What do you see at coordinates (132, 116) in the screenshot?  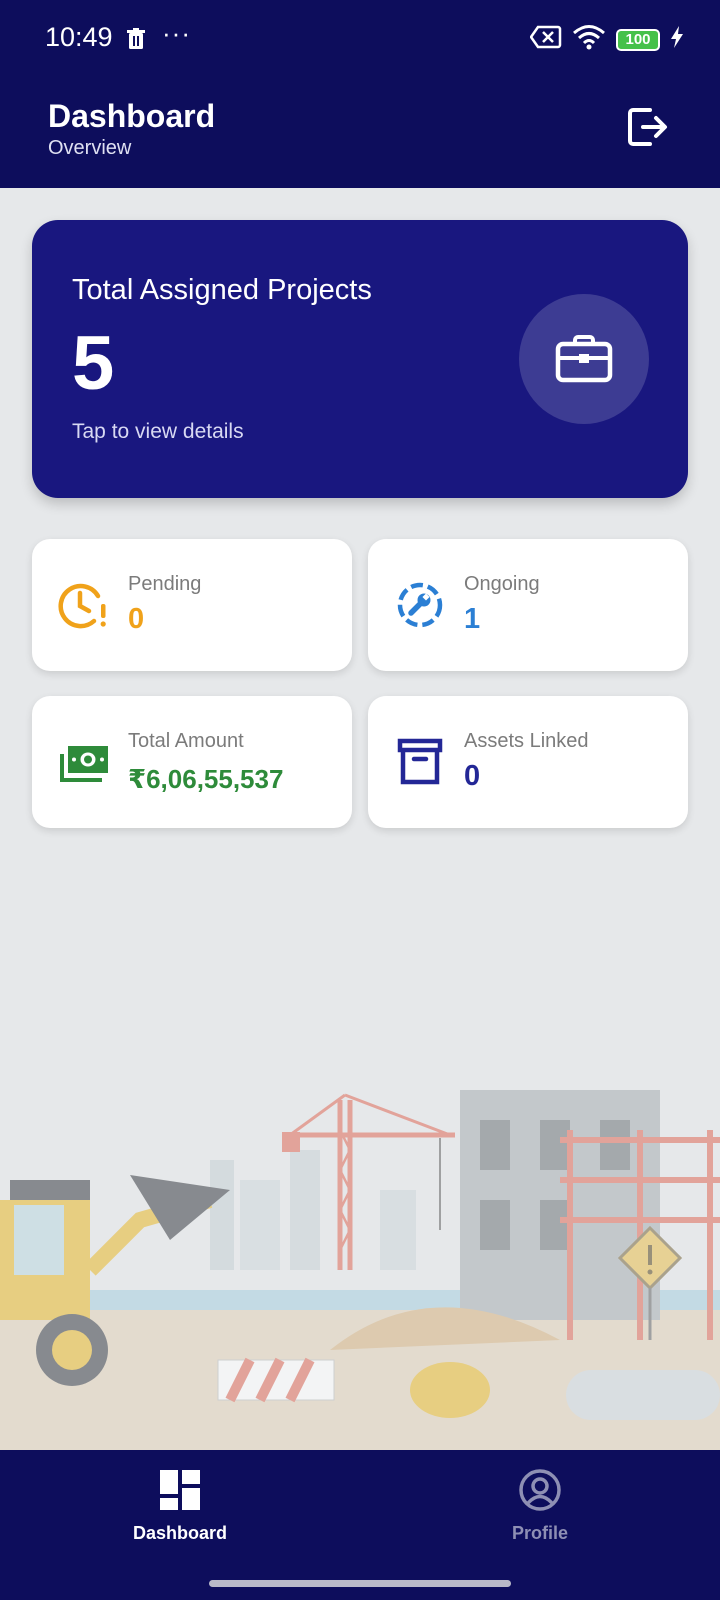 I see `page-title: Dashboard` at bounding box center [132, 116].